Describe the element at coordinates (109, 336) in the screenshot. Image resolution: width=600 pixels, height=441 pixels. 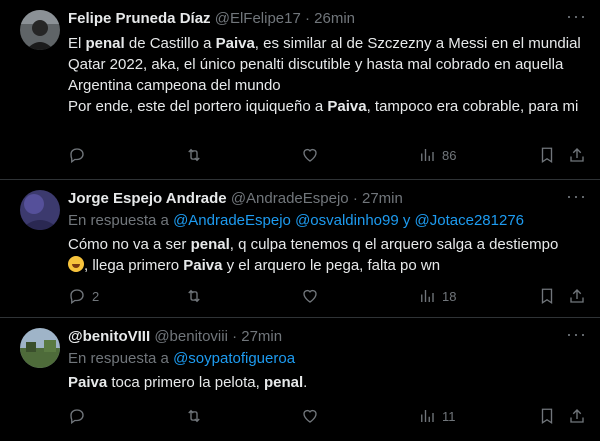
I see `author-name: @benitoVIII` at that location.